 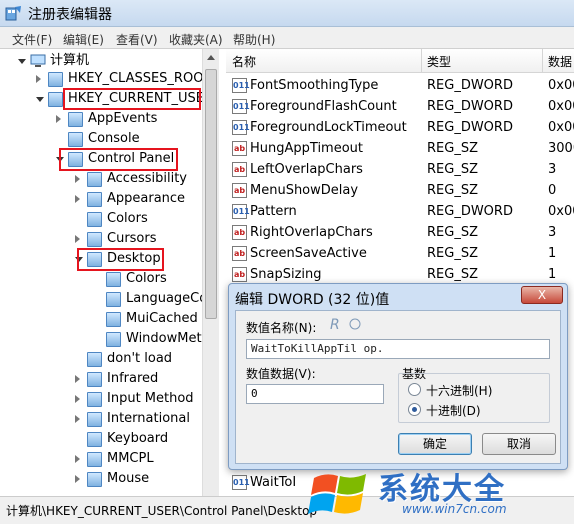 I want to click on value-data: 3000, so click(x=561, y=148).